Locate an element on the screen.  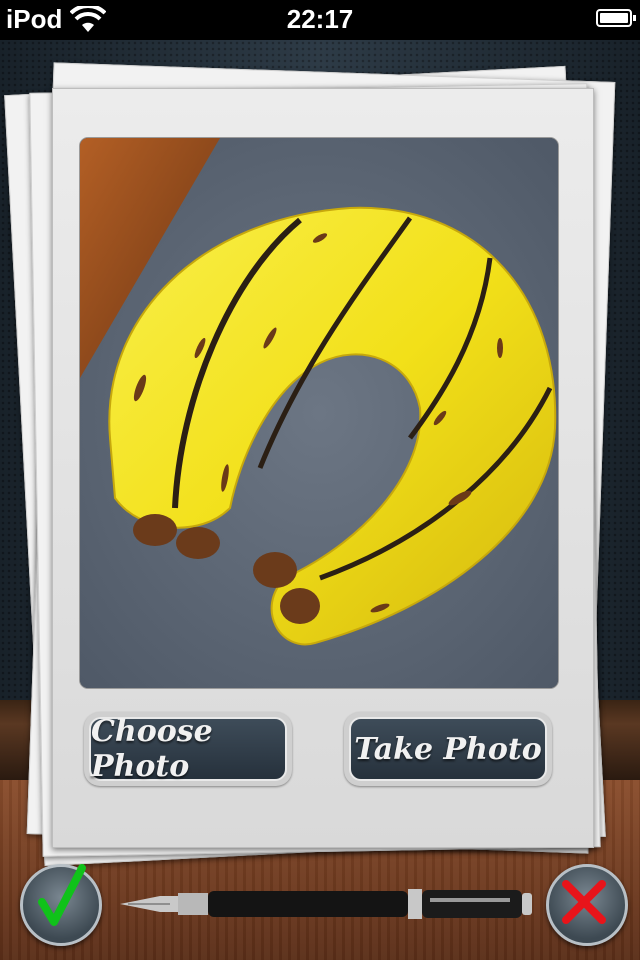
cancel-button is located at coordinates (587, 905).